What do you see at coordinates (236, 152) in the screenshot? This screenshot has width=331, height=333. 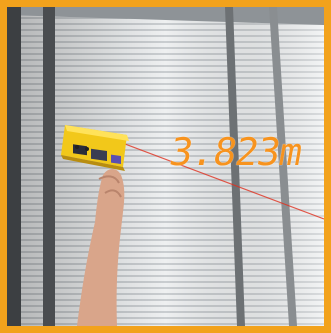 I see `distance-reading: 3.823m` at bounding box center [236, 152].